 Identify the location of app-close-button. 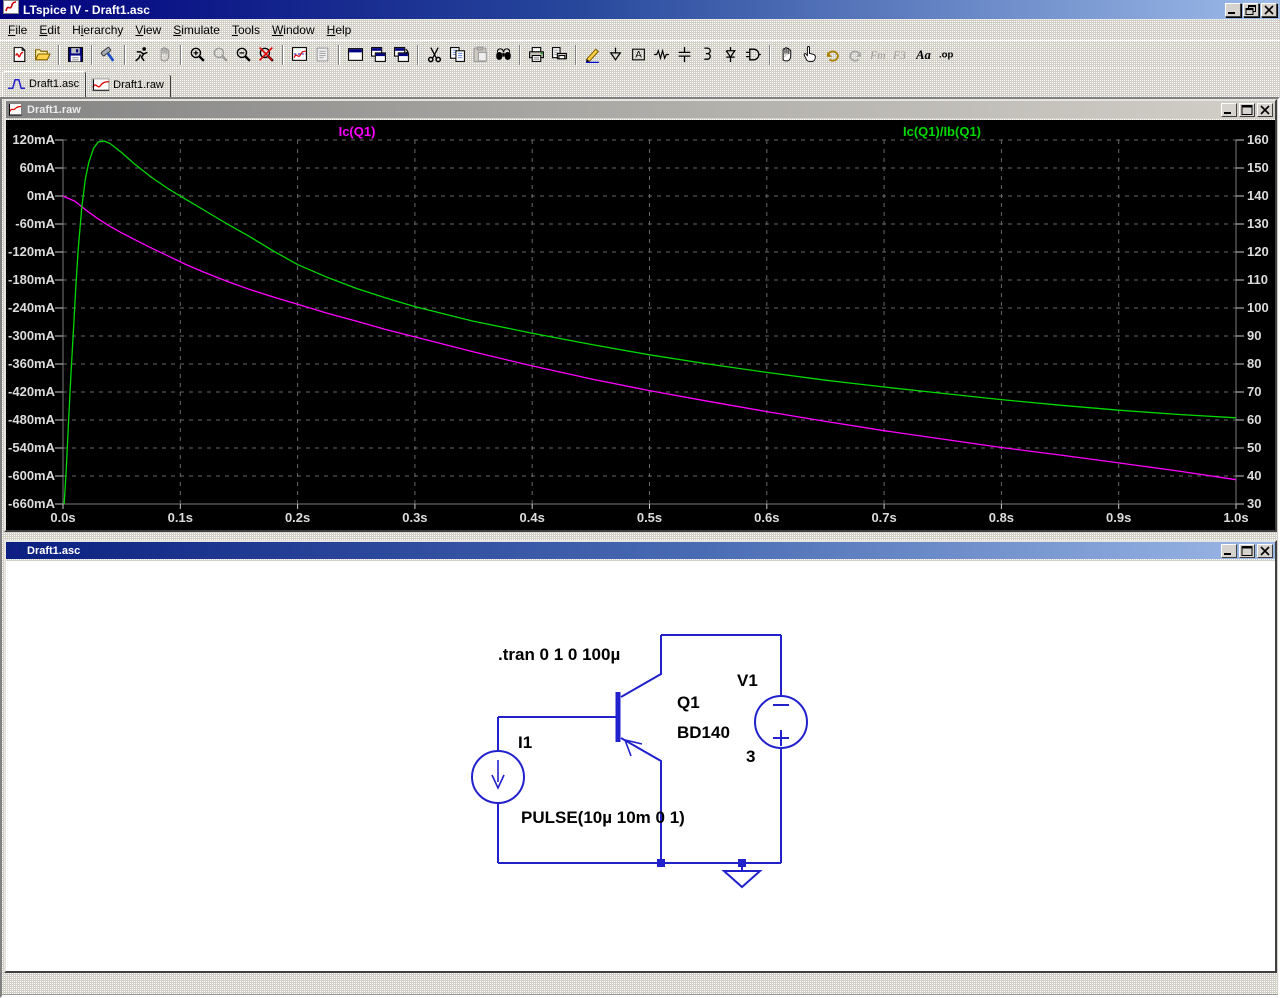
(1269, 9).